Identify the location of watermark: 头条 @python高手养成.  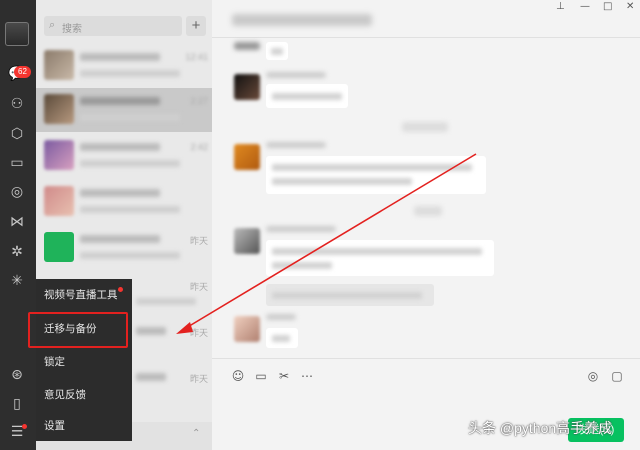
(540, 428).